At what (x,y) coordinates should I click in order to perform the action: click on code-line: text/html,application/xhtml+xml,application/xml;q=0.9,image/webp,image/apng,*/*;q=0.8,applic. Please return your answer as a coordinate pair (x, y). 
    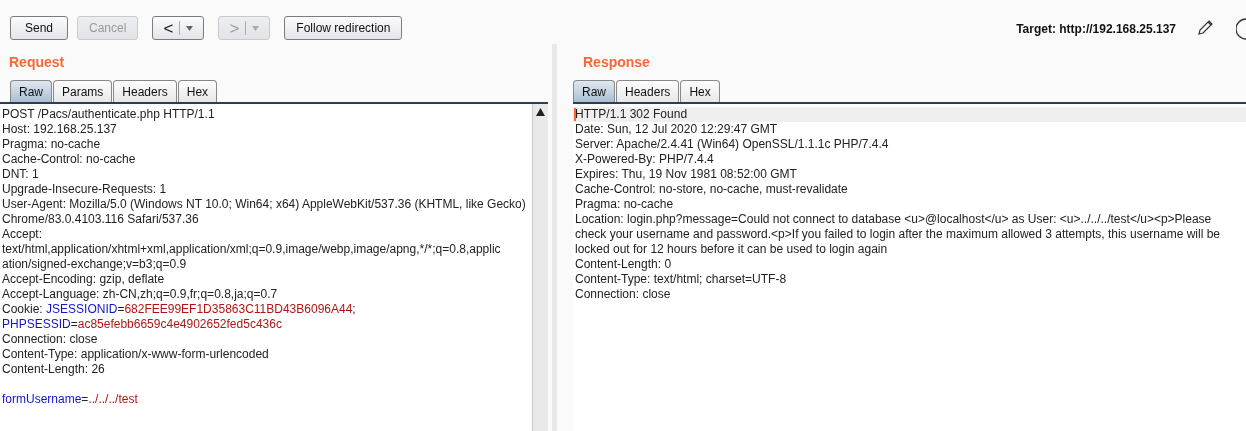
    Looking at the image, I should click on (251, 249).